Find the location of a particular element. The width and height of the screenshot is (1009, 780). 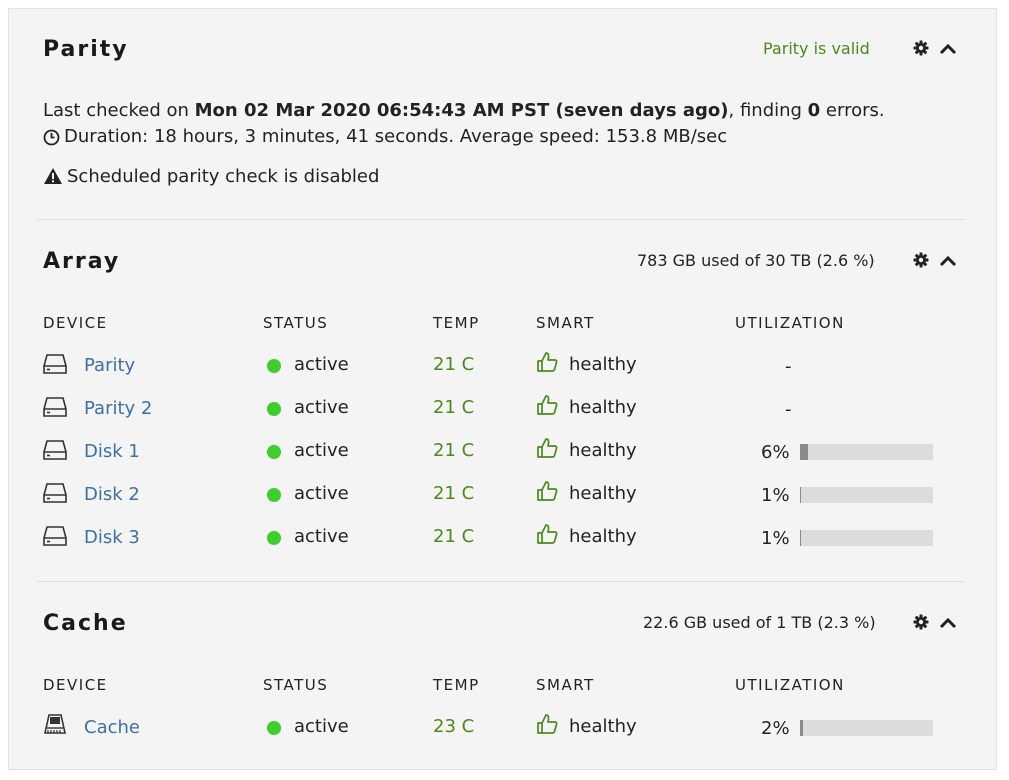

clock-icon is located at coordinates (51, 139).